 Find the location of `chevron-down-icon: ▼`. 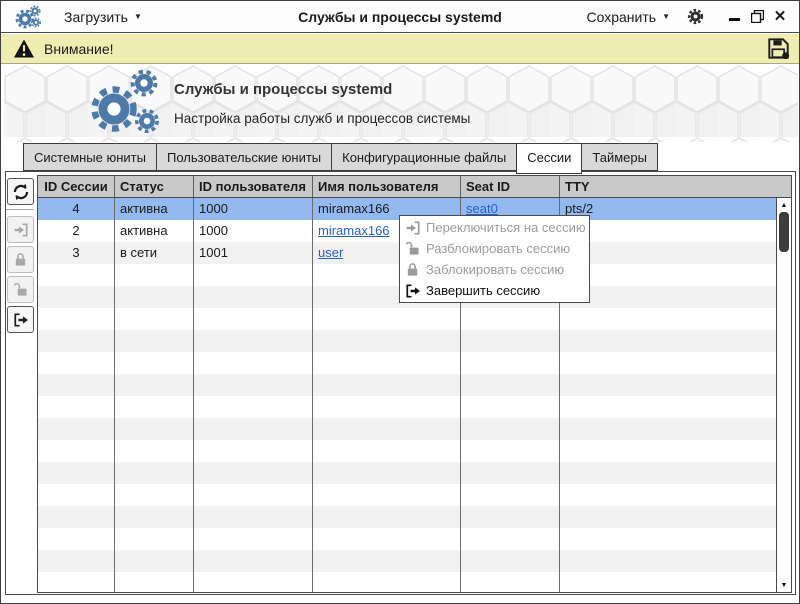

chevron-down-icon: ▼ is located at coordinates (137, 16).